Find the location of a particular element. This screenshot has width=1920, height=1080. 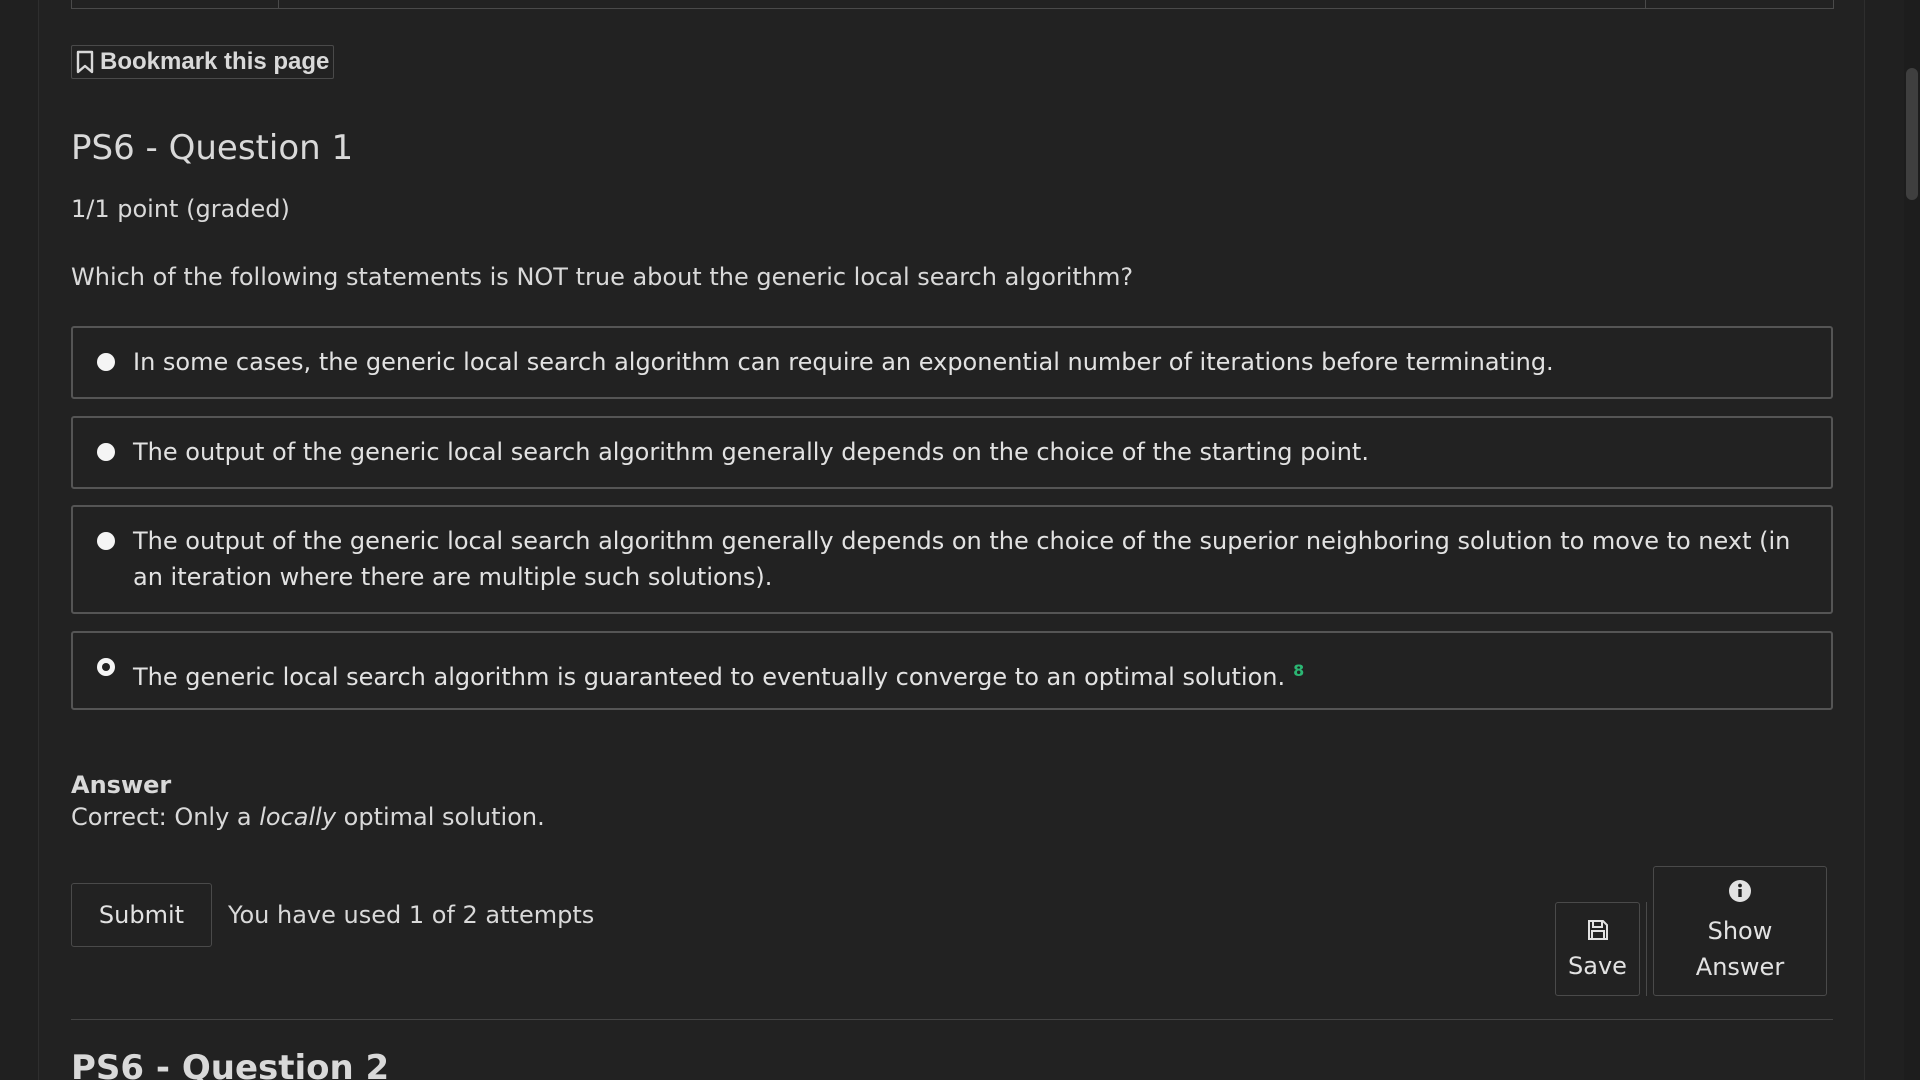

save-icon is located at coordinates (1598, 933).